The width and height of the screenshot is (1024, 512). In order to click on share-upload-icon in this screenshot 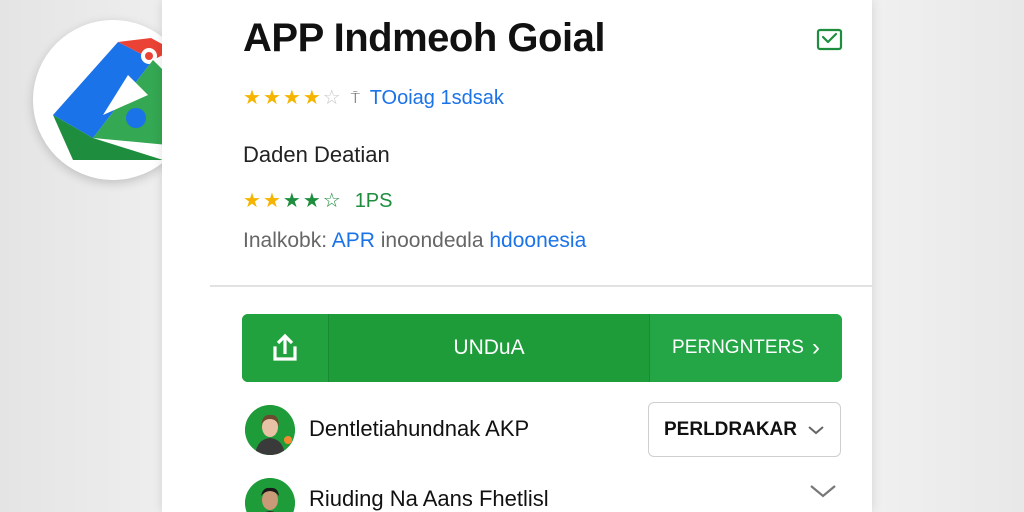, I will do `click(285, 347)`.